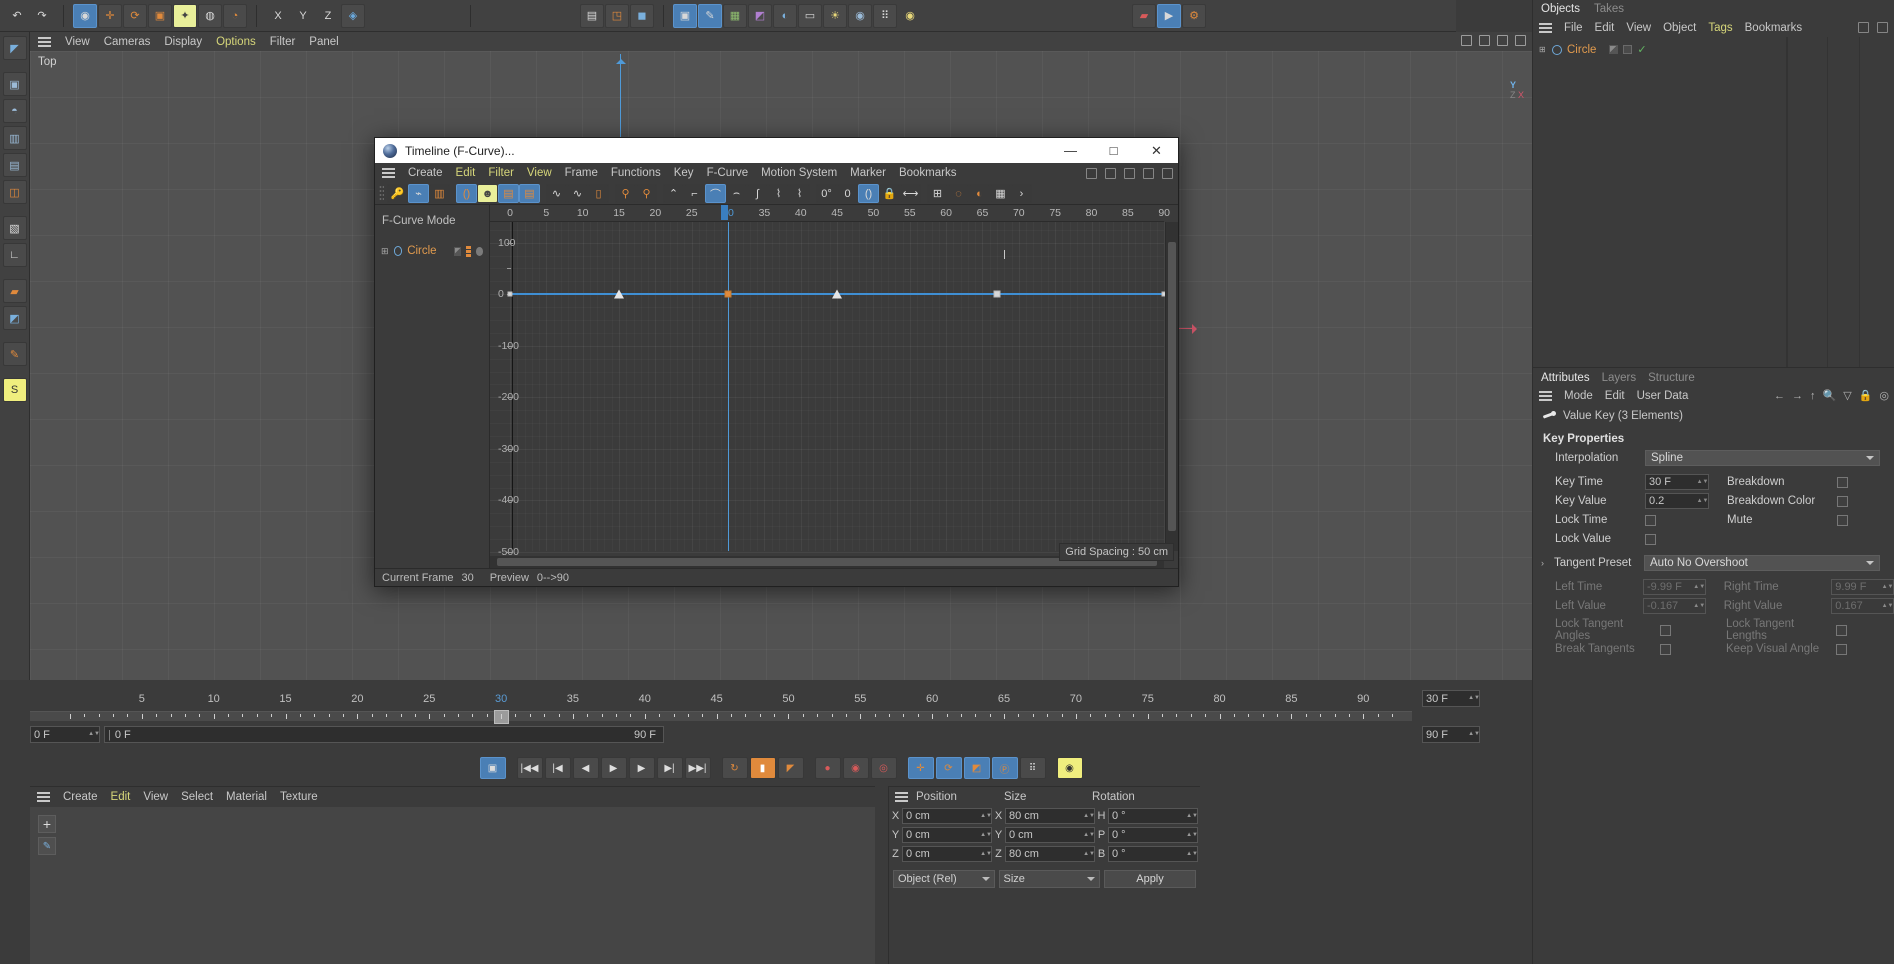 The width and height of the screenshot is (1894, 964). Describe the element at coordinates (799, 173) in the screenshot. I see `fcurve-menu-motion-system: Motion System` at that location.